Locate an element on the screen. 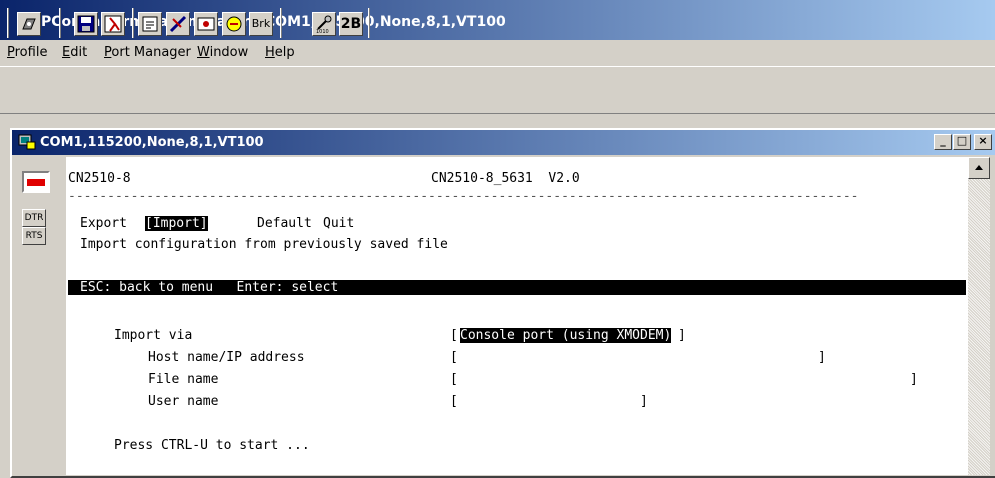 Image resolution: width=995 pixels, height=478 pixels. scroll-up-button is located at coordinates (979, 168).